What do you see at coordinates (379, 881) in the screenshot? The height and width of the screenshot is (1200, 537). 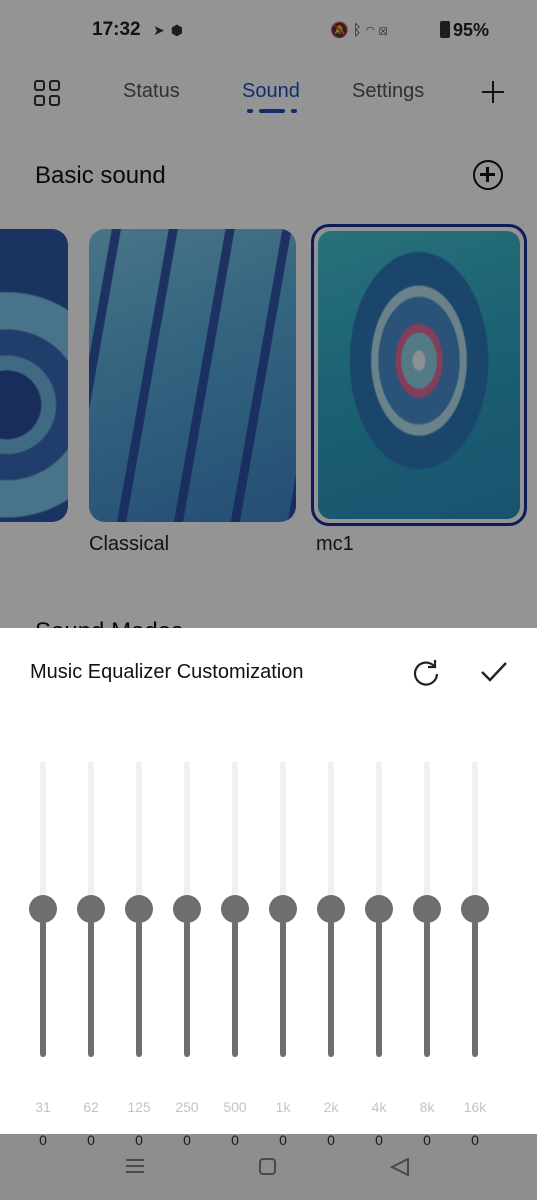 I see `eq-band-slider: 4k` at bounding box center [379, 881].